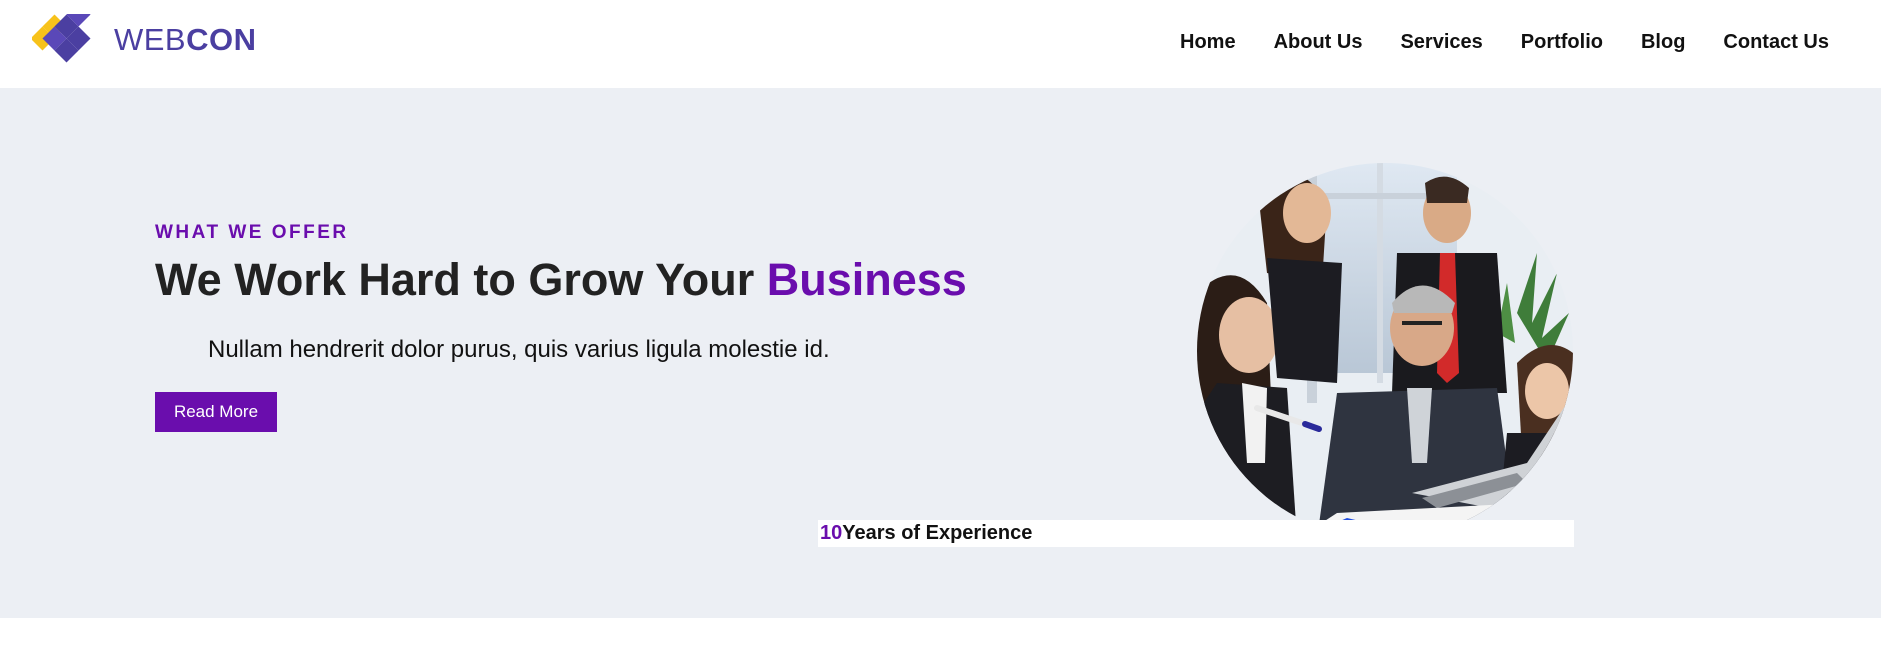  What do you see at coordinates (461, 279) in the screenshot?
I see `headline-main: We Work Hard to Grow Your` at bounding box center [461, 279].